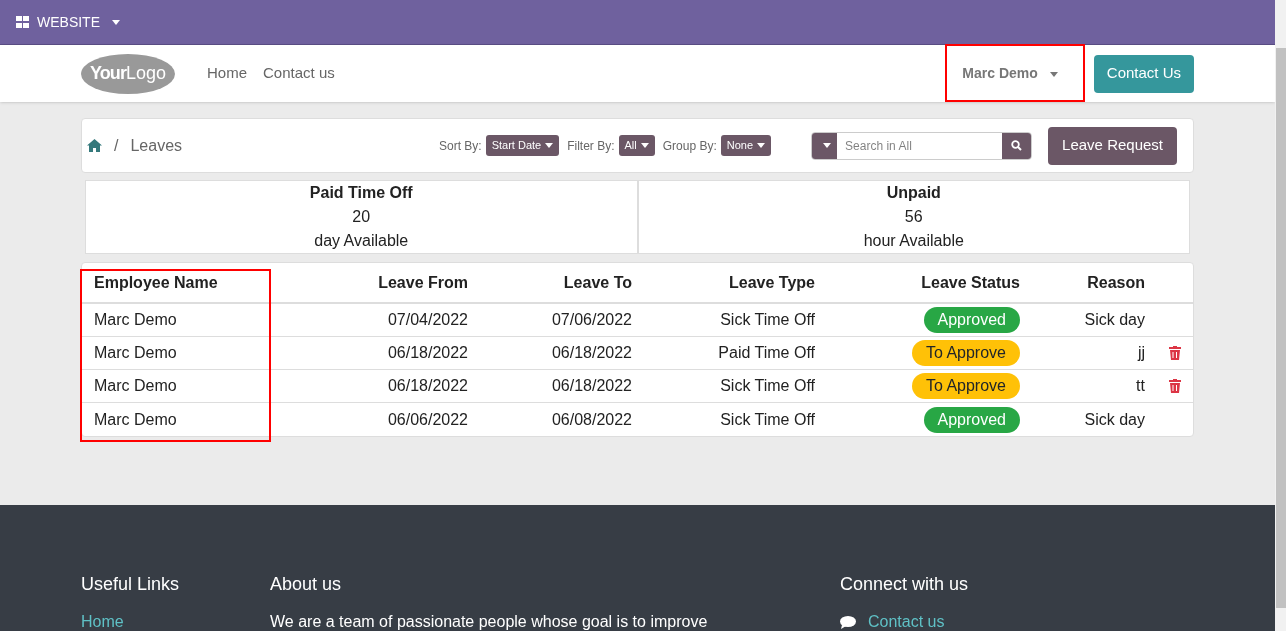 The image size is (1286, 631). Describe the element at coordinates (1140, 353) in the screenshot. I see `table-cell-text: jj` at that location.